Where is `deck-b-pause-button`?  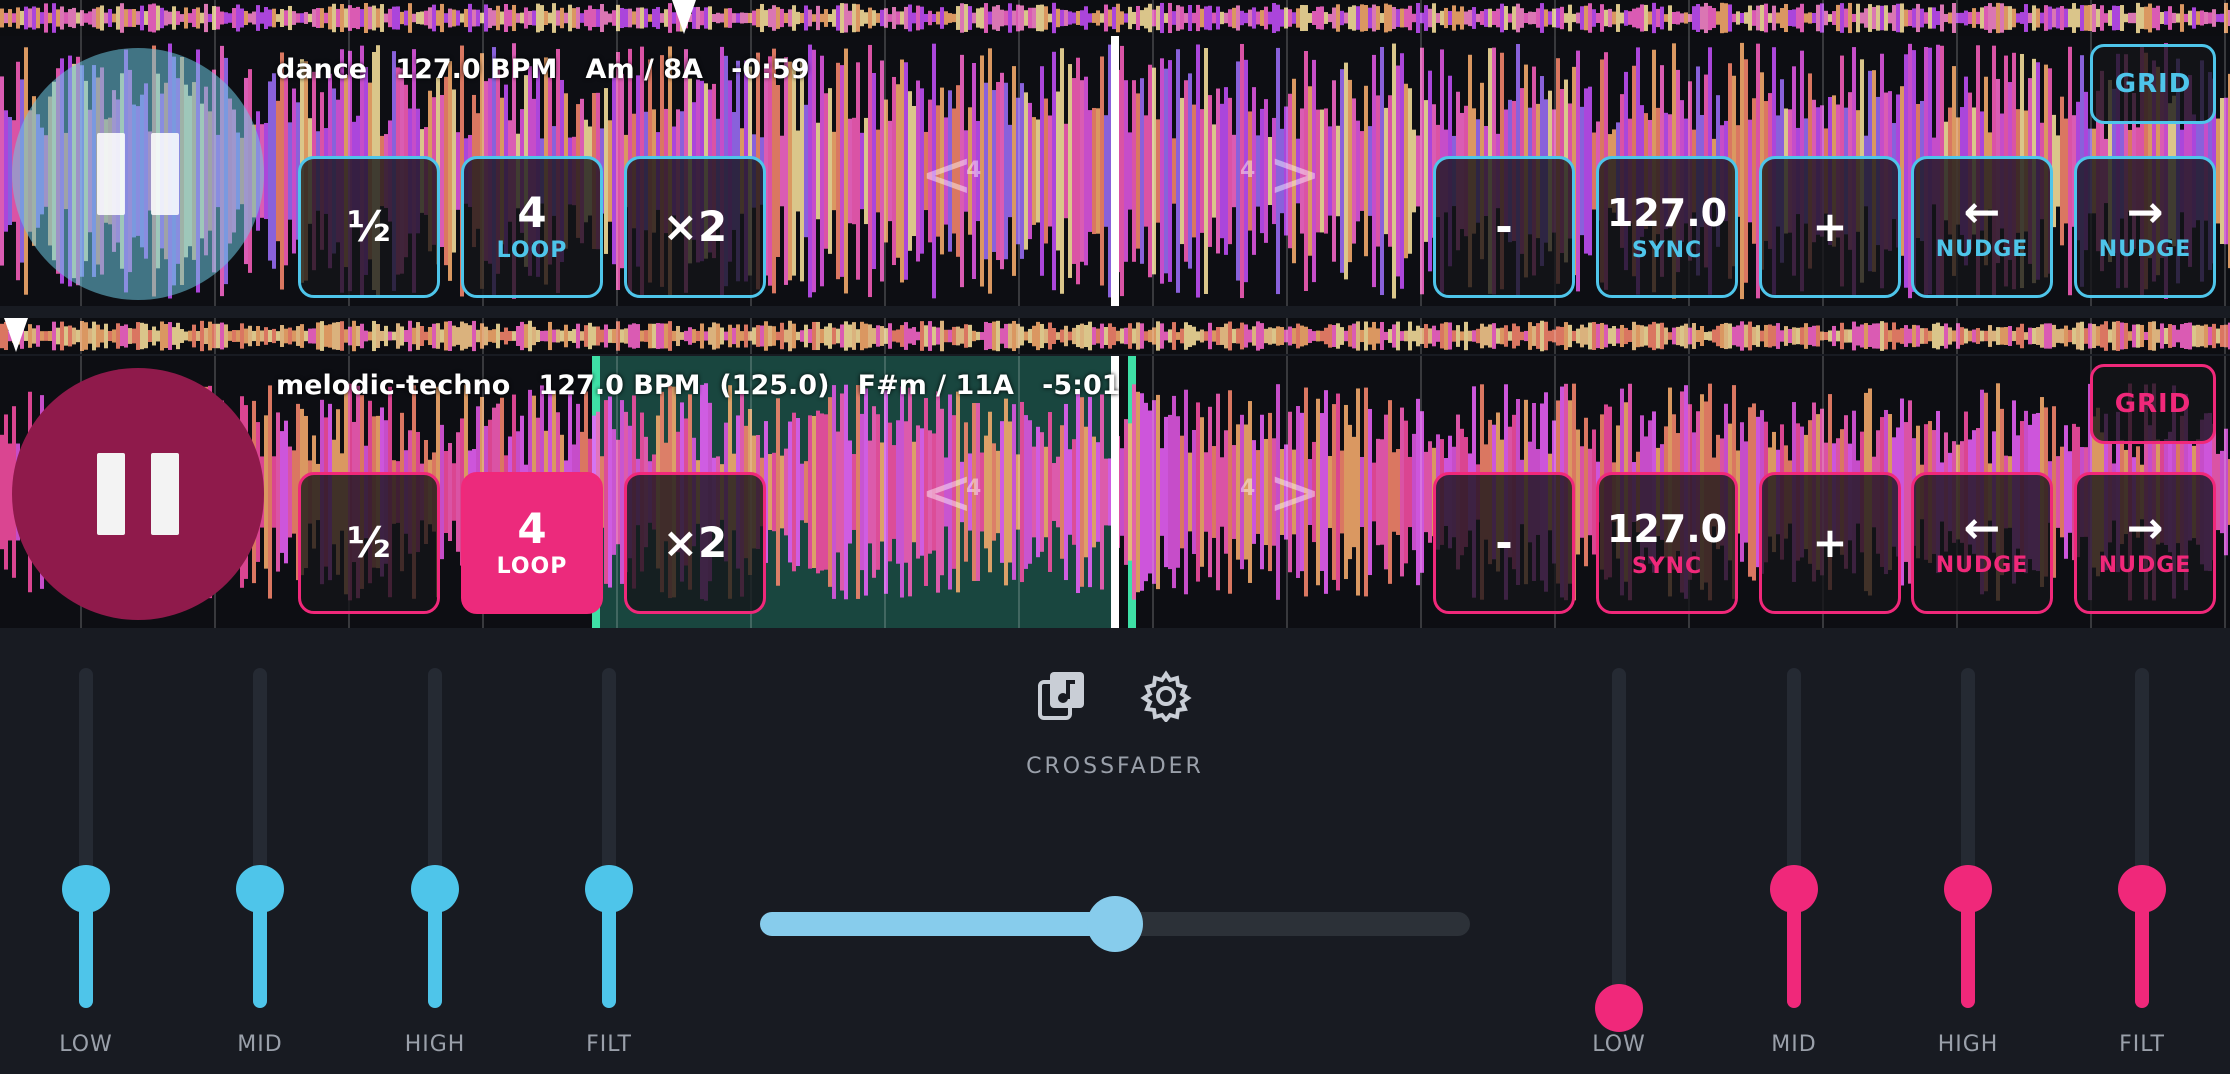
deck-b-pause-button is located at coordinates (138, 494).